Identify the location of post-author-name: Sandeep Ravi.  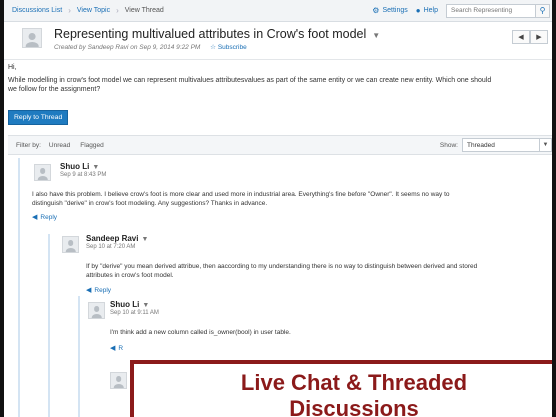
(112, 238).